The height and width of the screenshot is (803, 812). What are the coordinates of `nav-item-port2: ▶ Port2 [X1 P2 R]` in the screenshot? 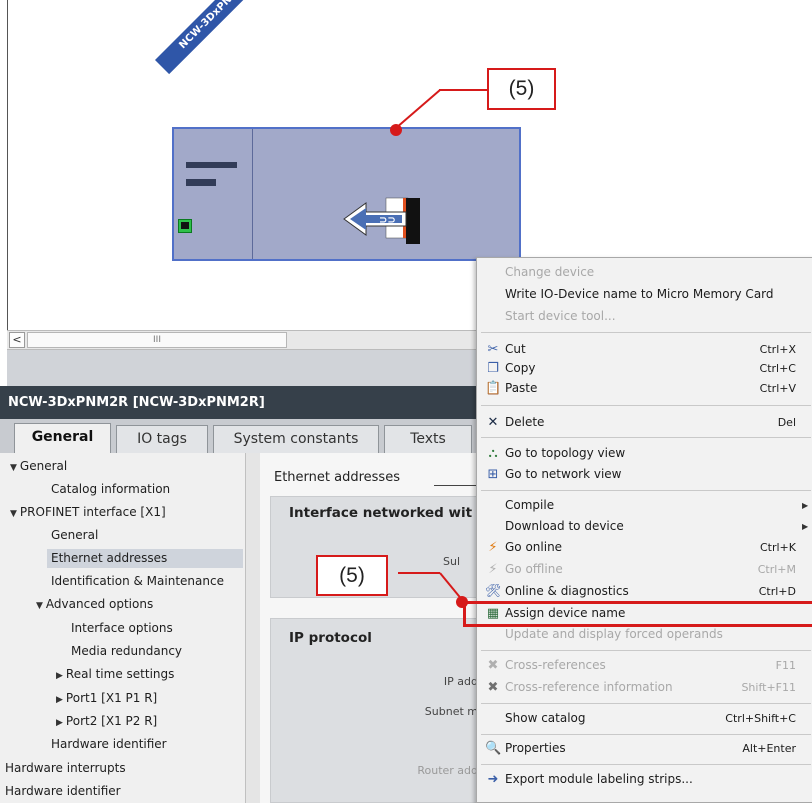 It's located at (106, 722).